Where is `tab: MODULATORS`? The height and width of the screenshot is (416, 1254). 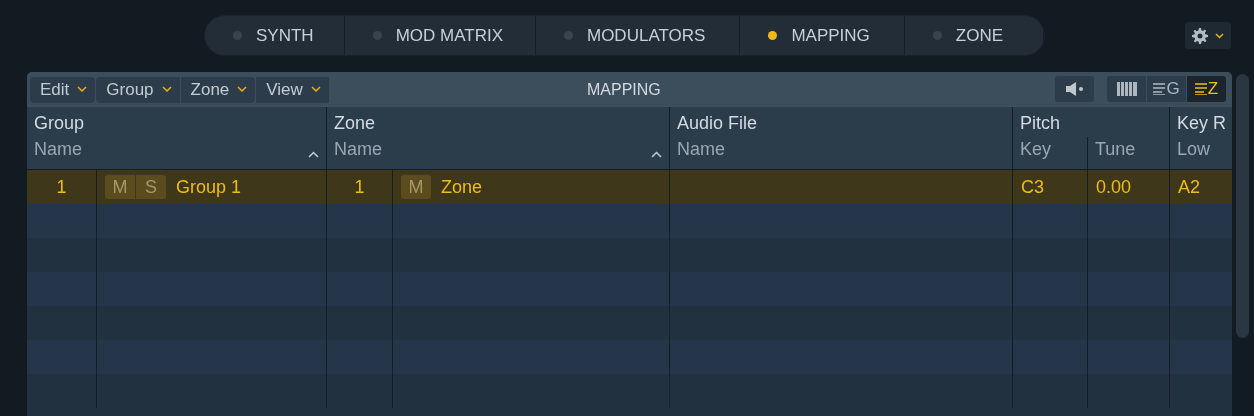 tab: MODULATORS is located at coordinates (638, 35).